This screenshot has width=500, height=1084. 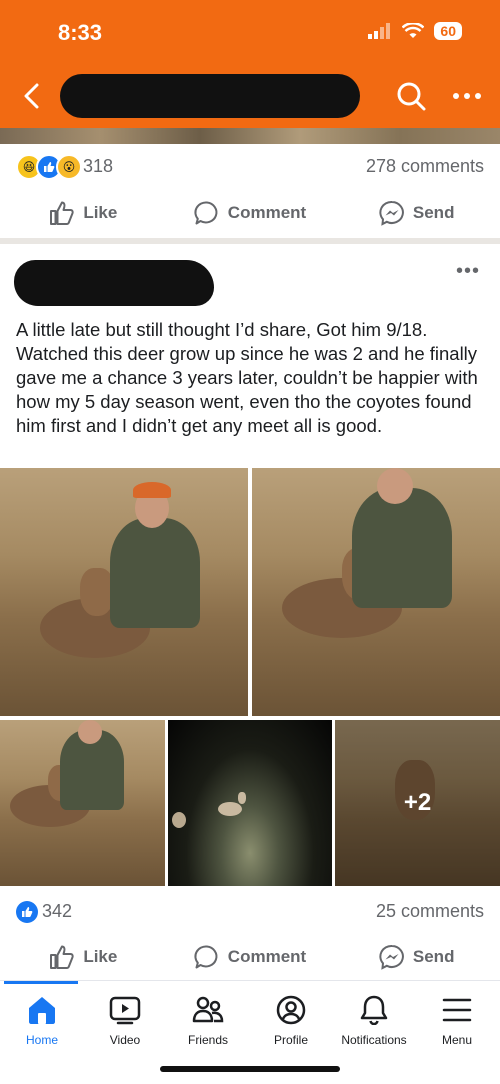 I want to click on status-icons: 60, so click(x=415, y=31).